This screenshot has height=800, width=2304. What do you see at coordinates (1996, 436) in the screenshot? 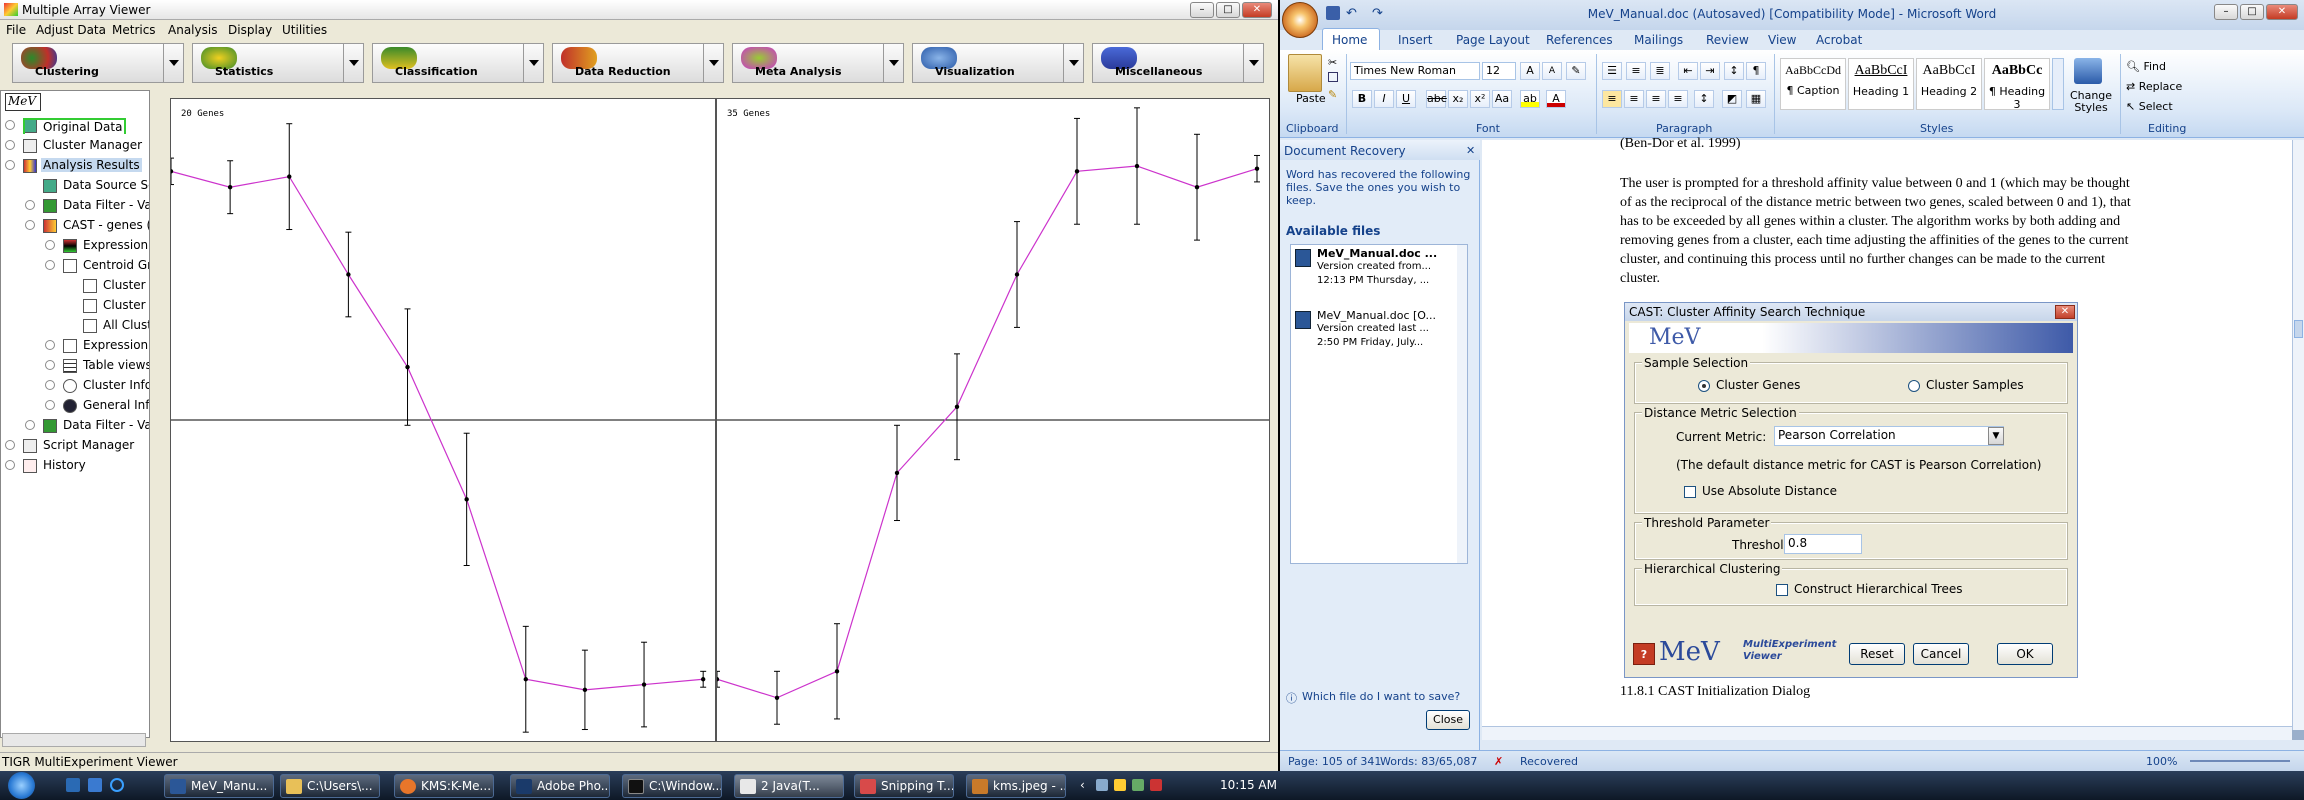
I see `chevron-down-icon: ▼` at bounding box center [1996, 436].